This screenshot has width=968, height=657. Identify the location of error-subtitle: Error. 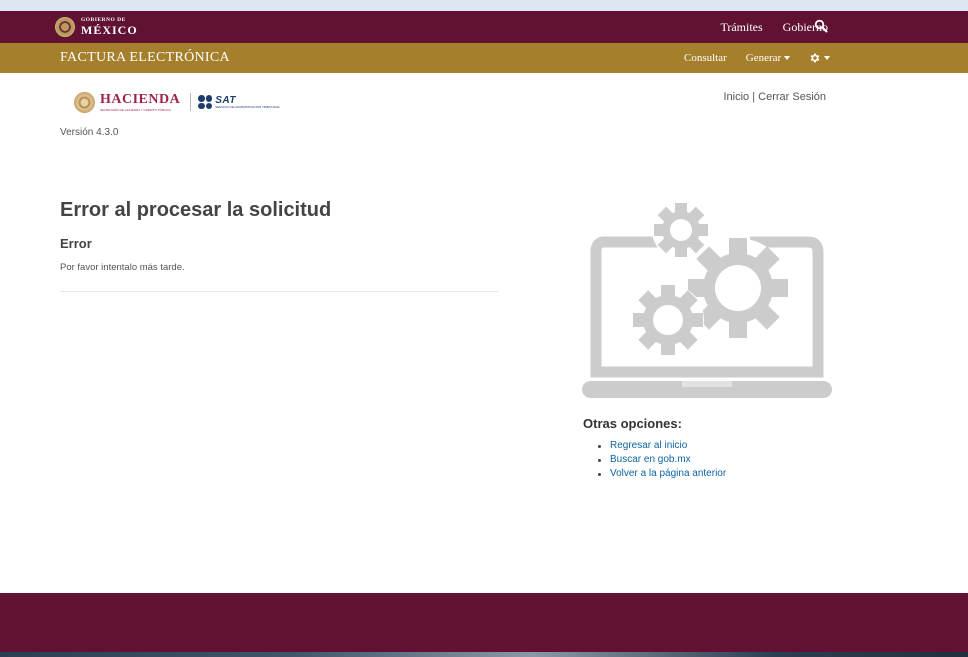
(76, 243).